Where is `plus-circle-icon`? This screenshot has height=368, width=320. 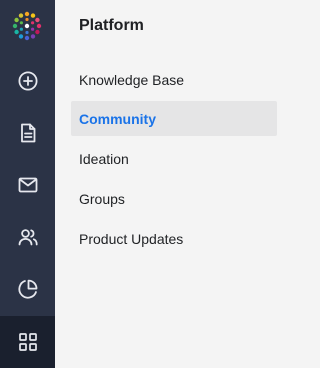 plus-circle-icon is located at coordinates (27, 81).